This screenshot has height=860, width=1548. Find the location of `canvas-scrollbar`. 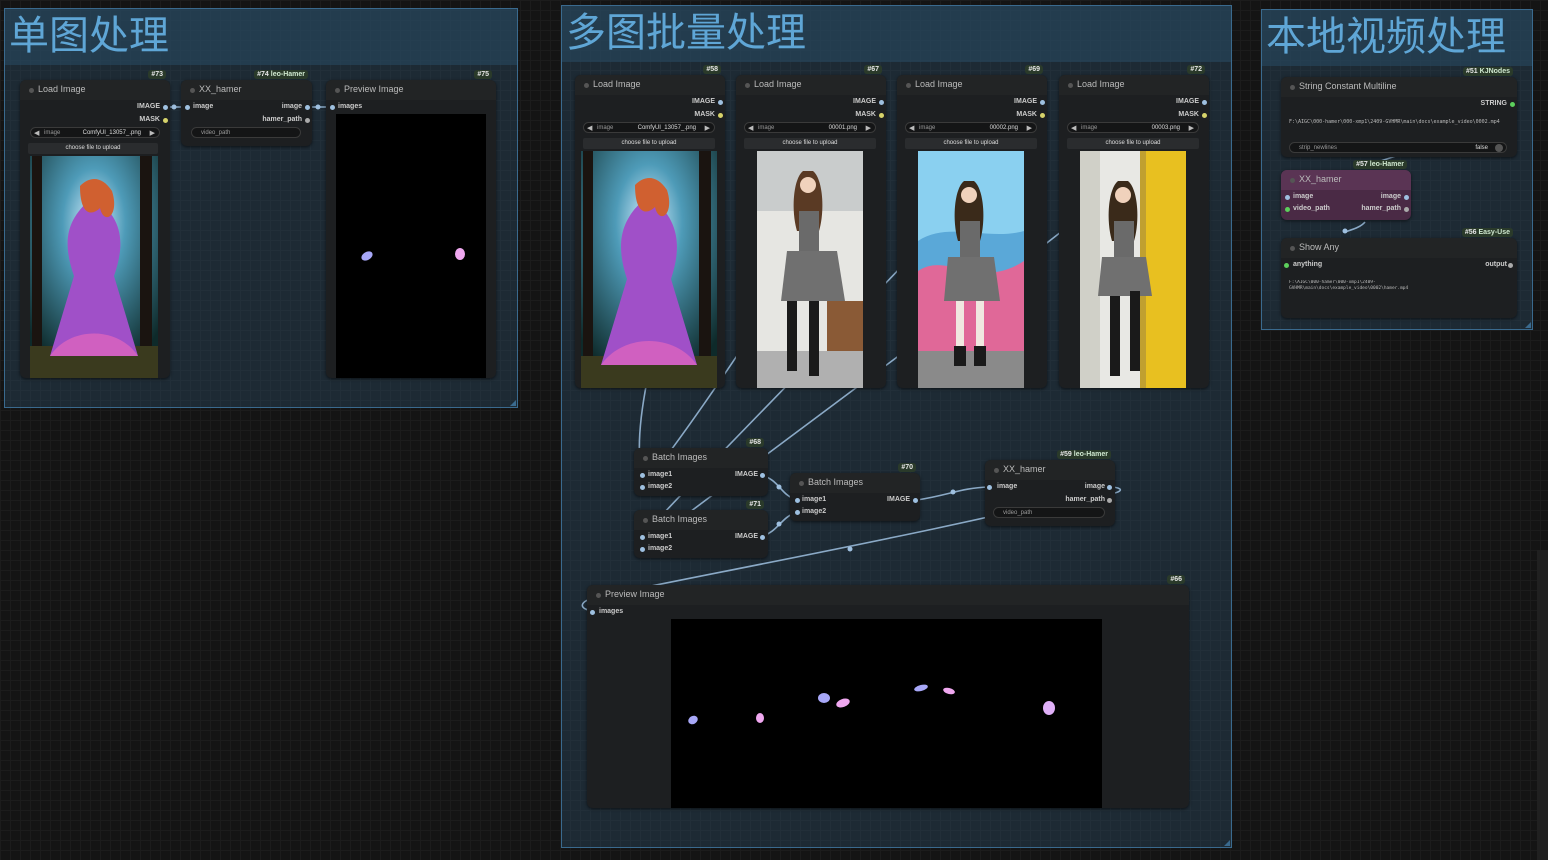

canvas-scrollbar is located at coordinates (1542, 705).